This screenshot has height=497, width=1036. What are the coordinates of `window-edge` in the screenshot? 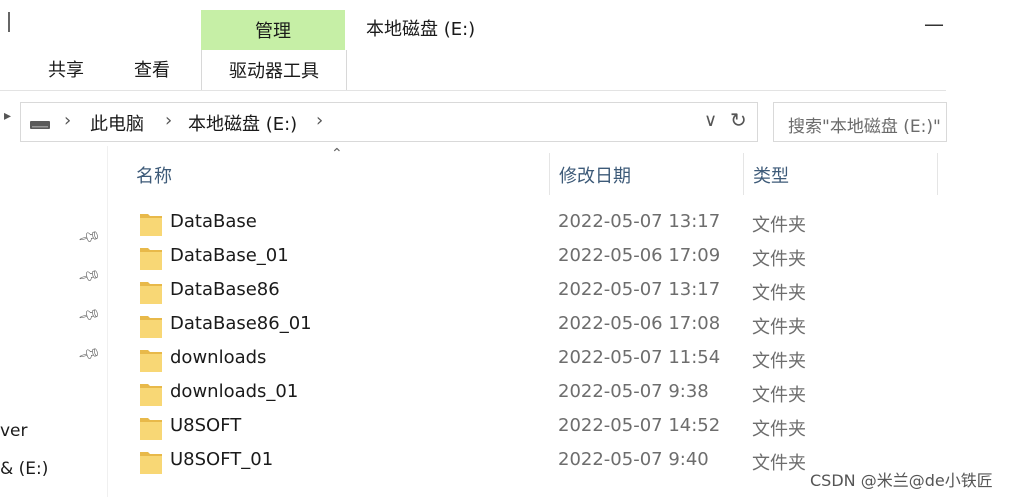 It's located at (9, 22).